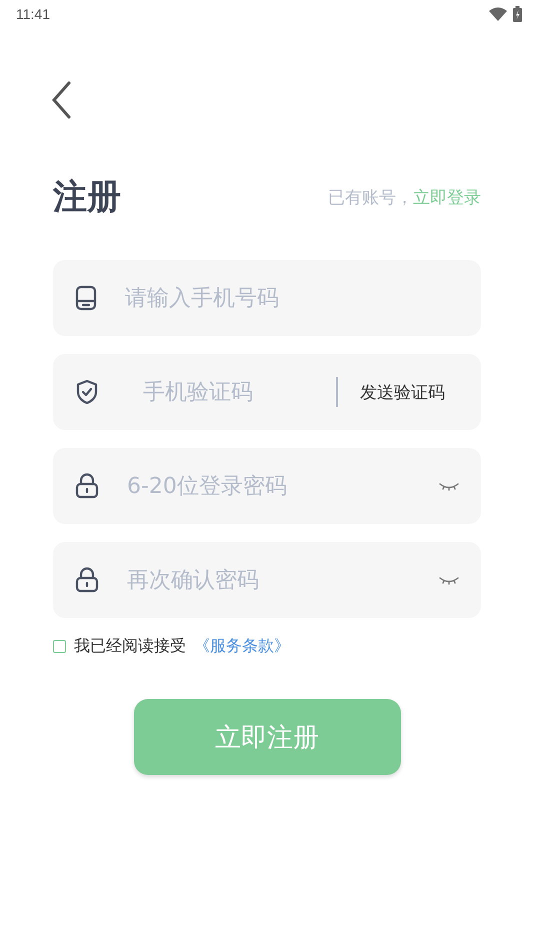 This screenshot has width=534, height=950. I want to click on agreement-text: 我已经阅读接受, so click(130, 646).